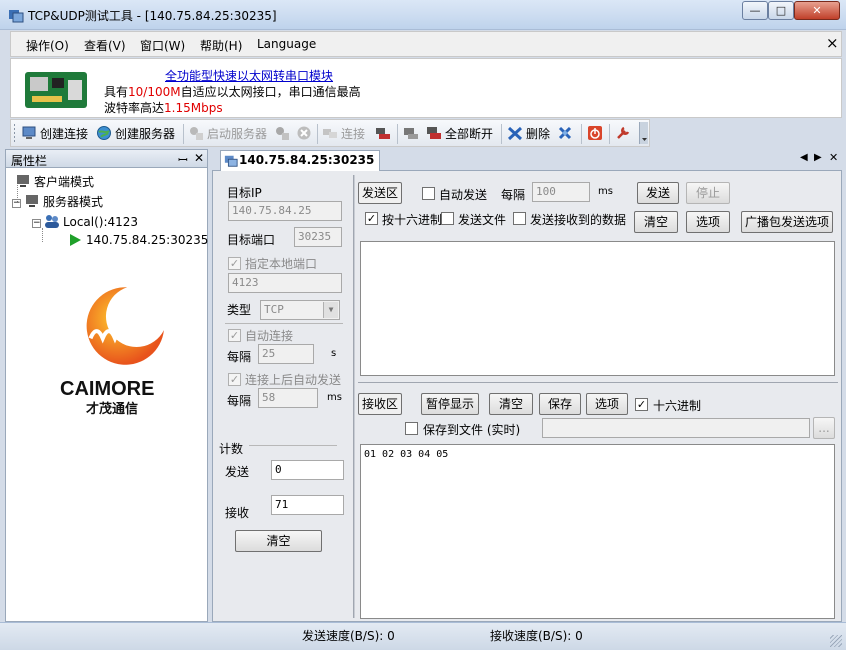  I want to click on type-select: TCP ▼, so click(300, 310).